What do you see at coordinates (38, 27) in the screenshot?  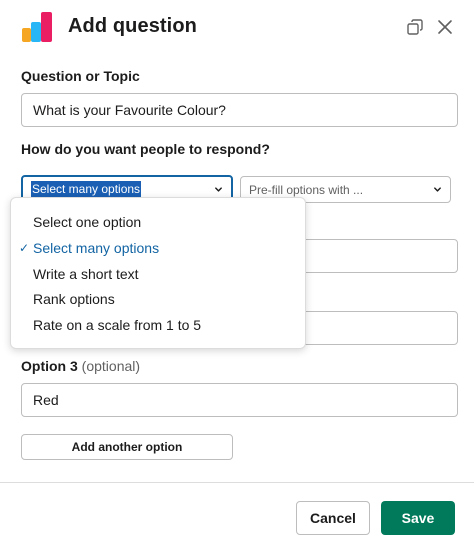 I see `bar-chart-logo` at bounding box center [38, 27].